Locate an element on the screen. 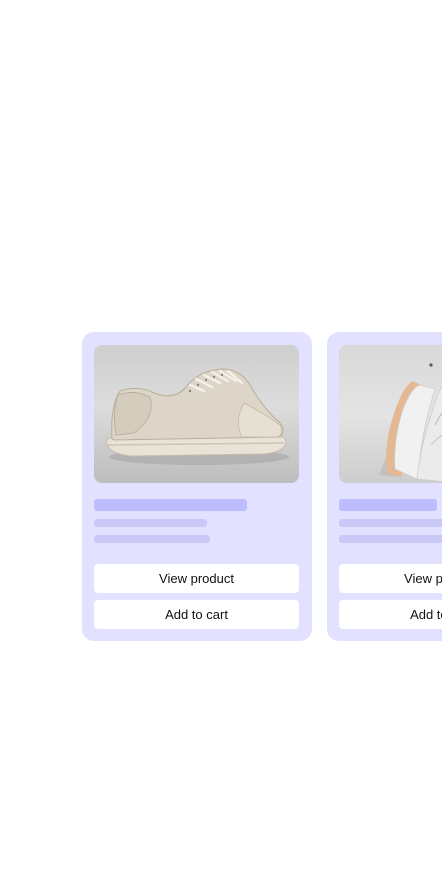 The width and height of the screenshot is (442, 882). product-card: View product Add to cart is located at coordinates (384, 486).